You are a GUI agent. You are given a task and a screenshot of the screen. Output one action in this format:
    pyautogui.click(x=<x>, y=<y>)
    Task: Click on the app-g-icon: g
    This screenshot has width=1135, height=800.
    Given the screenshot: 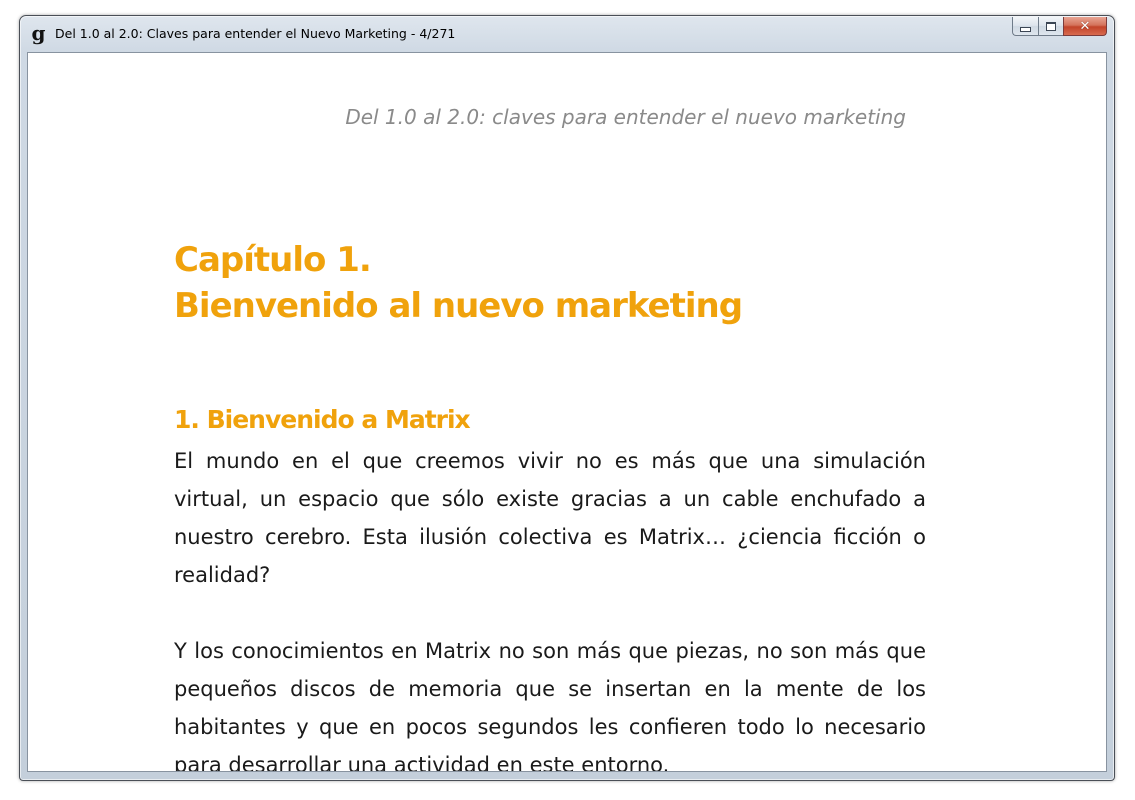 What is the action you would take?
    pyautogui.click(x=38, y=33)
    